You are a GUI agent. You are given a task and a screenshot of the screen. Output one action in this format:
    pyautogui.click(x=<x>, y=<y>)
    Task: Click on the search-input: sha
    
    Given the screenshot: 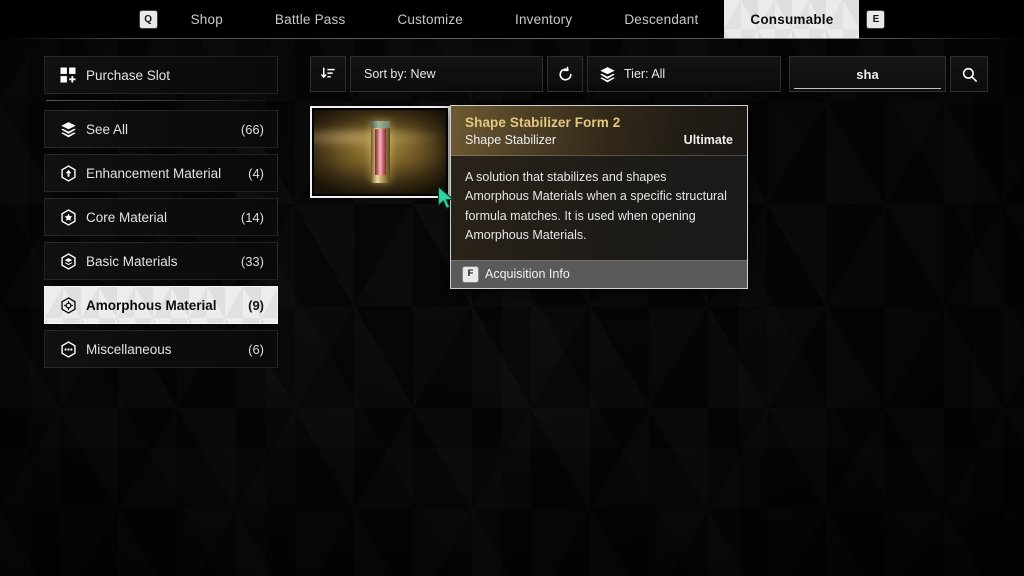 What is the action you would take?
    pyautogui.click(x=867, y=74)
    